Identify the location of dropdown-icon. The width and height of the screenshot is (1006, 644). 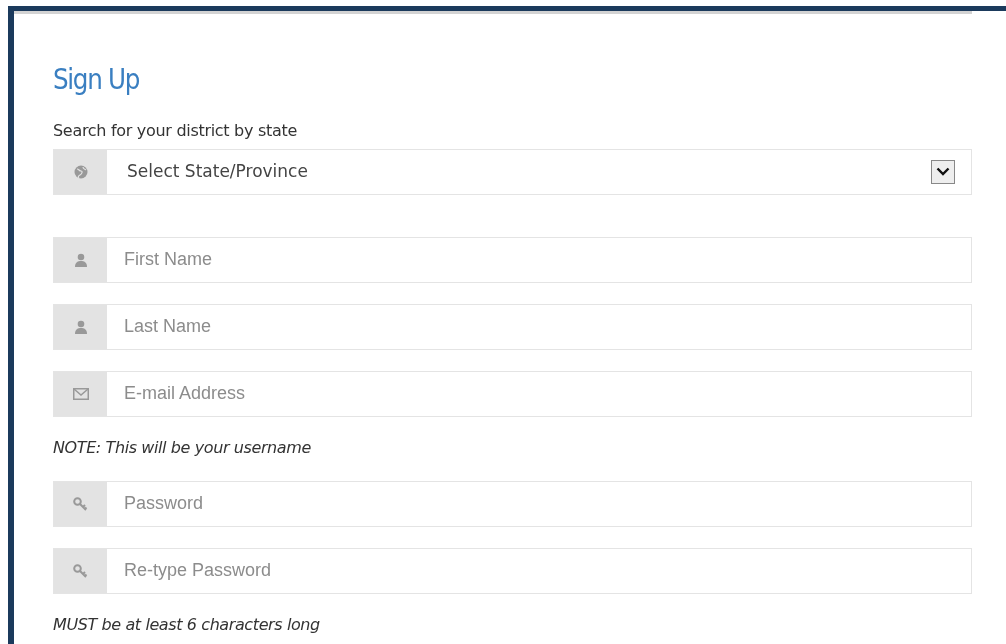
(943, 171).